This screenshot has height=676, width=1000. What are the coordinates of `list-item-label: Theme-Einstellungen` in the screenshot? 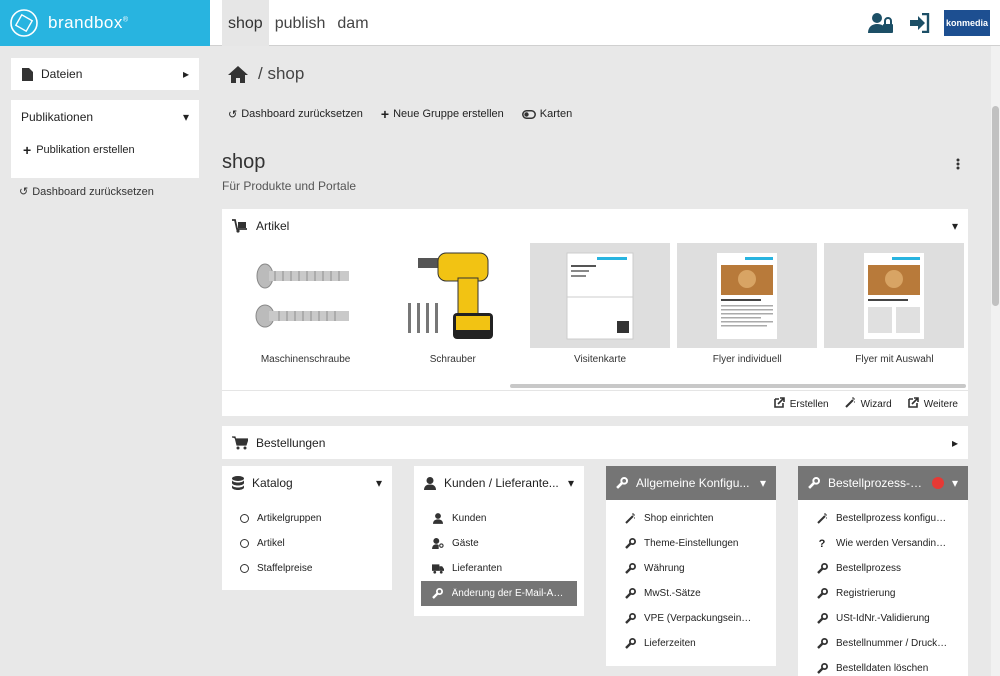 It's located at (691, 543).